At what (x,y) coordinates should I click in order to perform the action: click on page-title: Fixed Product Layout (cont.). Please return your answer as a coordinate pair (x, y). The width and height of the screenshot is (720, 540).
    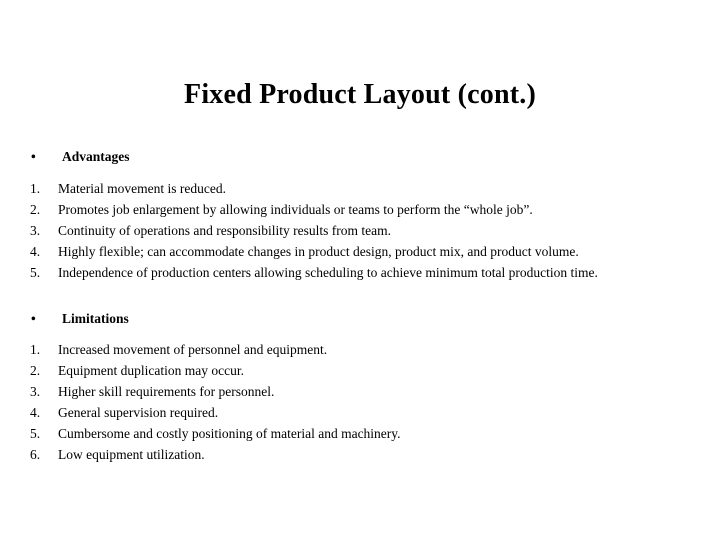
    Looking at the image, I should click on (360, 94).